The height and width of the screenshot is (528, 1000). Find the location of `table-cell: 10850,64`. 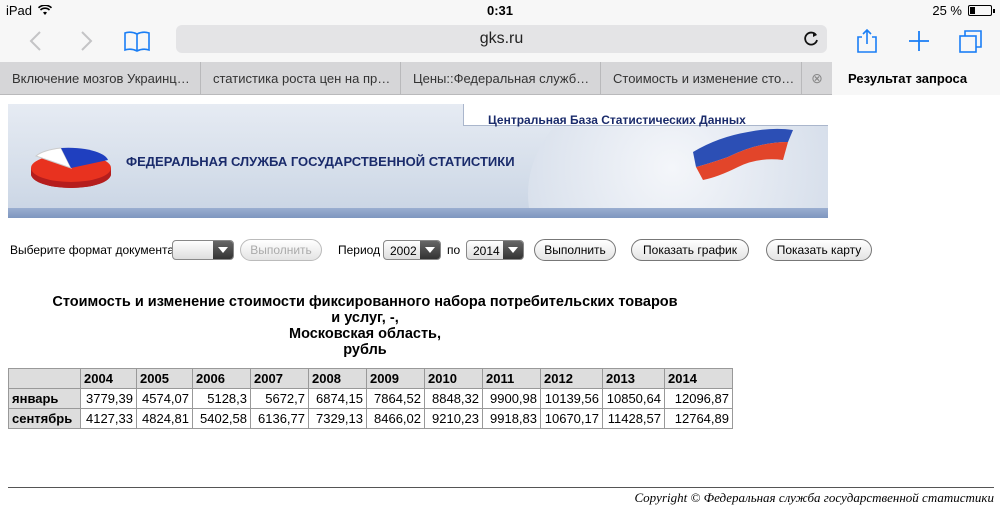

table-cell: 10850,64 is located at coordinates (633, 398).